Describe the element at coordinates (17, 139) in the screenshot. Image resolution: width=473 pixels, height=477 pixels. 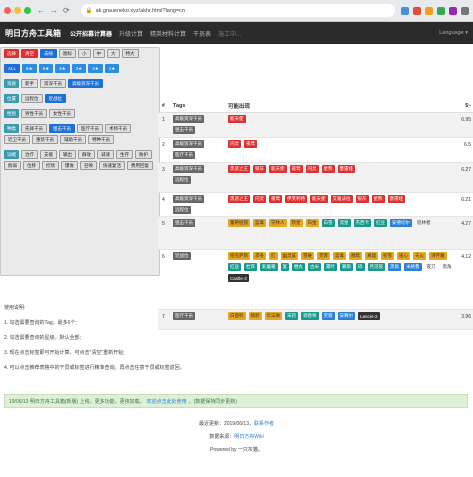
I see `filter-tag: 近卫干员` at that location.